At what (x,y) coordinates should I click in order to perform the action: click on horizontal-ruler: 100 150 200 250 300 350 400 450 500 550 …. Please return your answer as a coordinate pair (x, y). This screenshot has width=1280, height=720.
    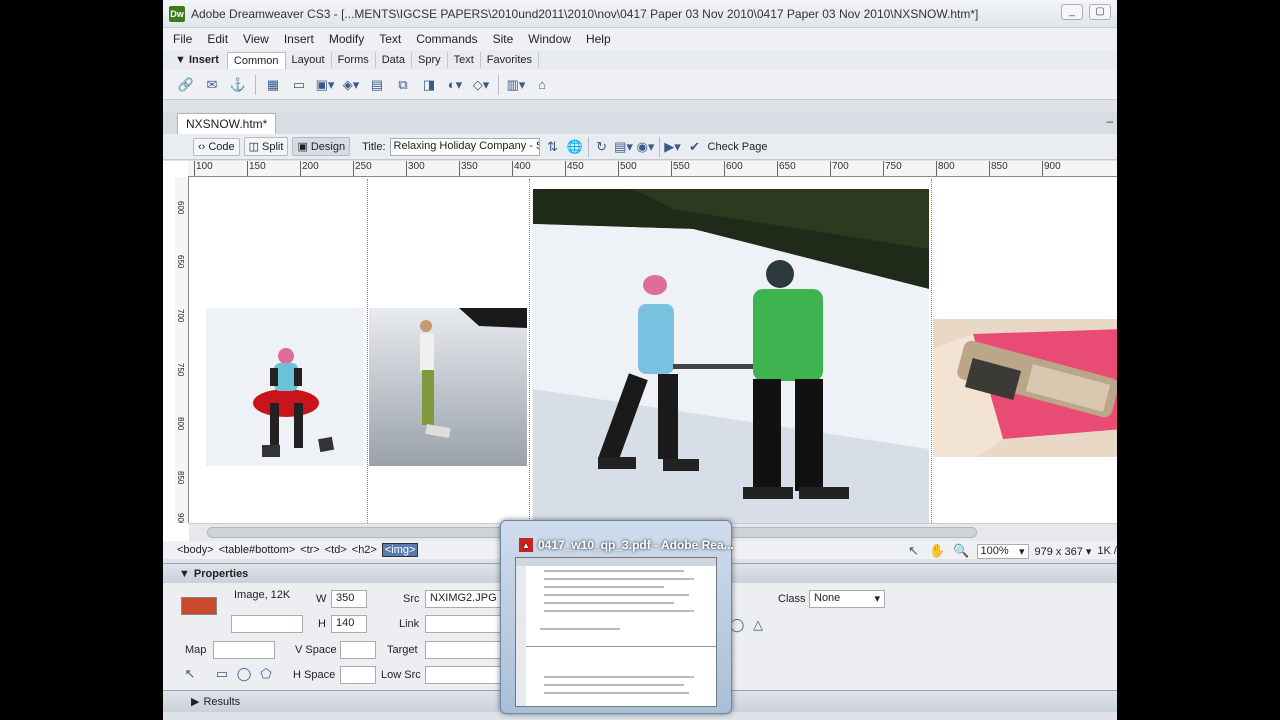
    Looking at the image, I should click on (652, 169).